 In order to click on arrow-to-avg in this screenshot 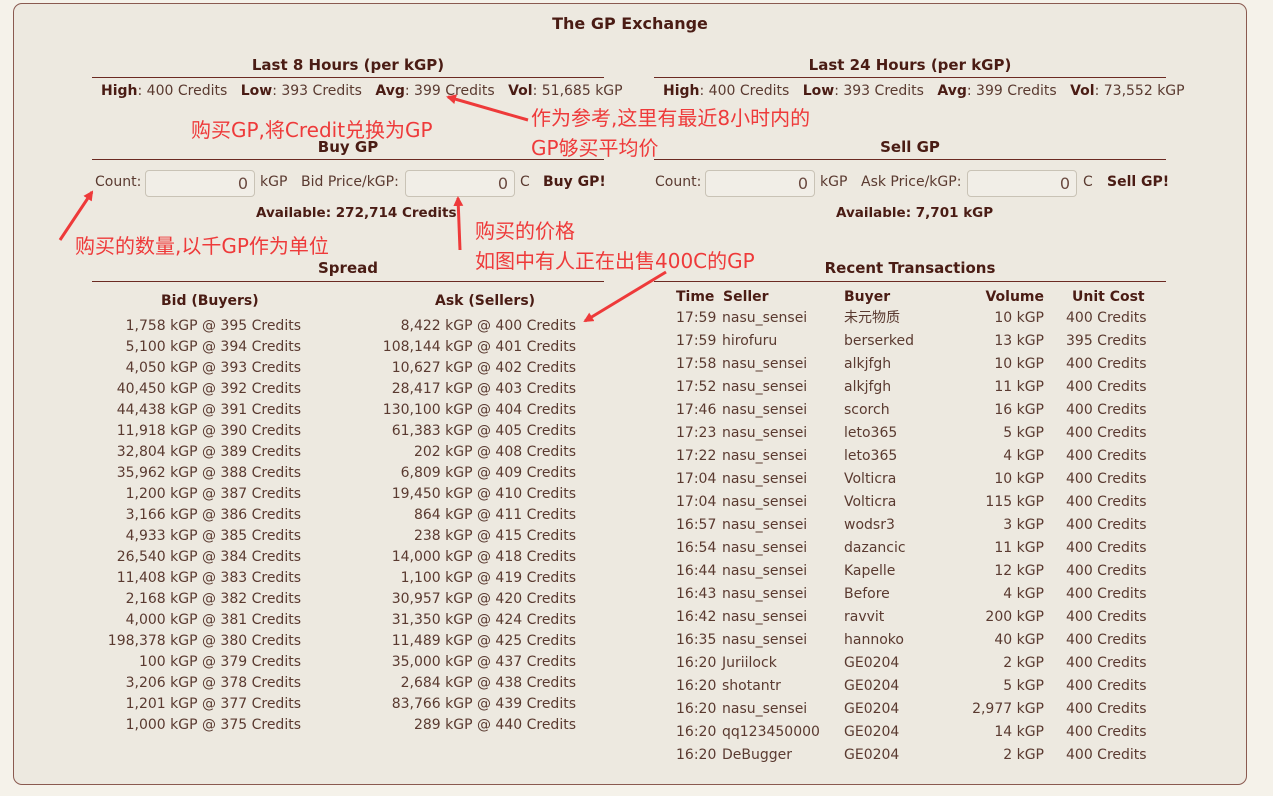, I will do `click(487, 108)`.